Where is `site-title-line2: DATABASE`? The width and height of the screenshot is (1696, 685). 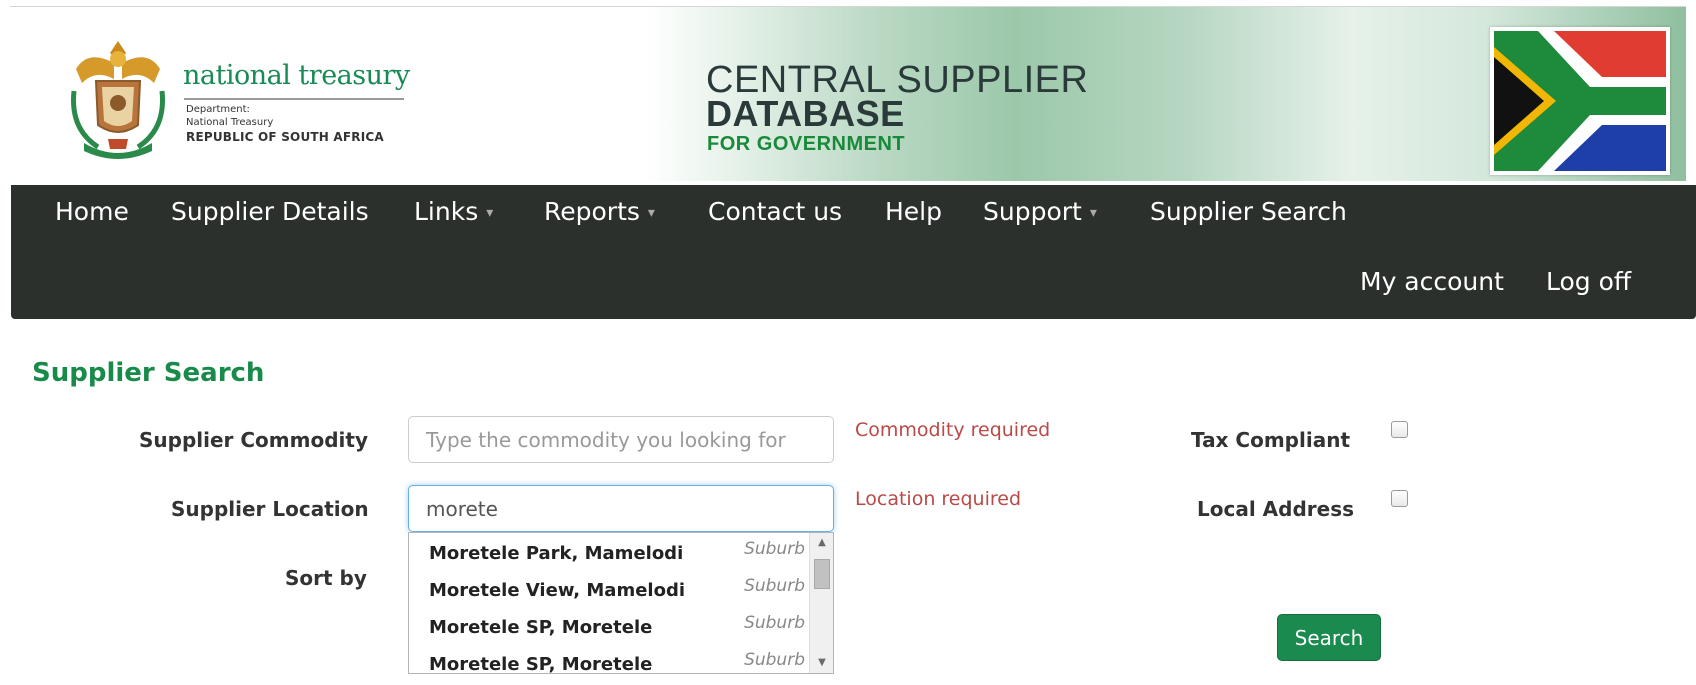 site-title-line2: DATABASE is located at coordinates (805, 113).